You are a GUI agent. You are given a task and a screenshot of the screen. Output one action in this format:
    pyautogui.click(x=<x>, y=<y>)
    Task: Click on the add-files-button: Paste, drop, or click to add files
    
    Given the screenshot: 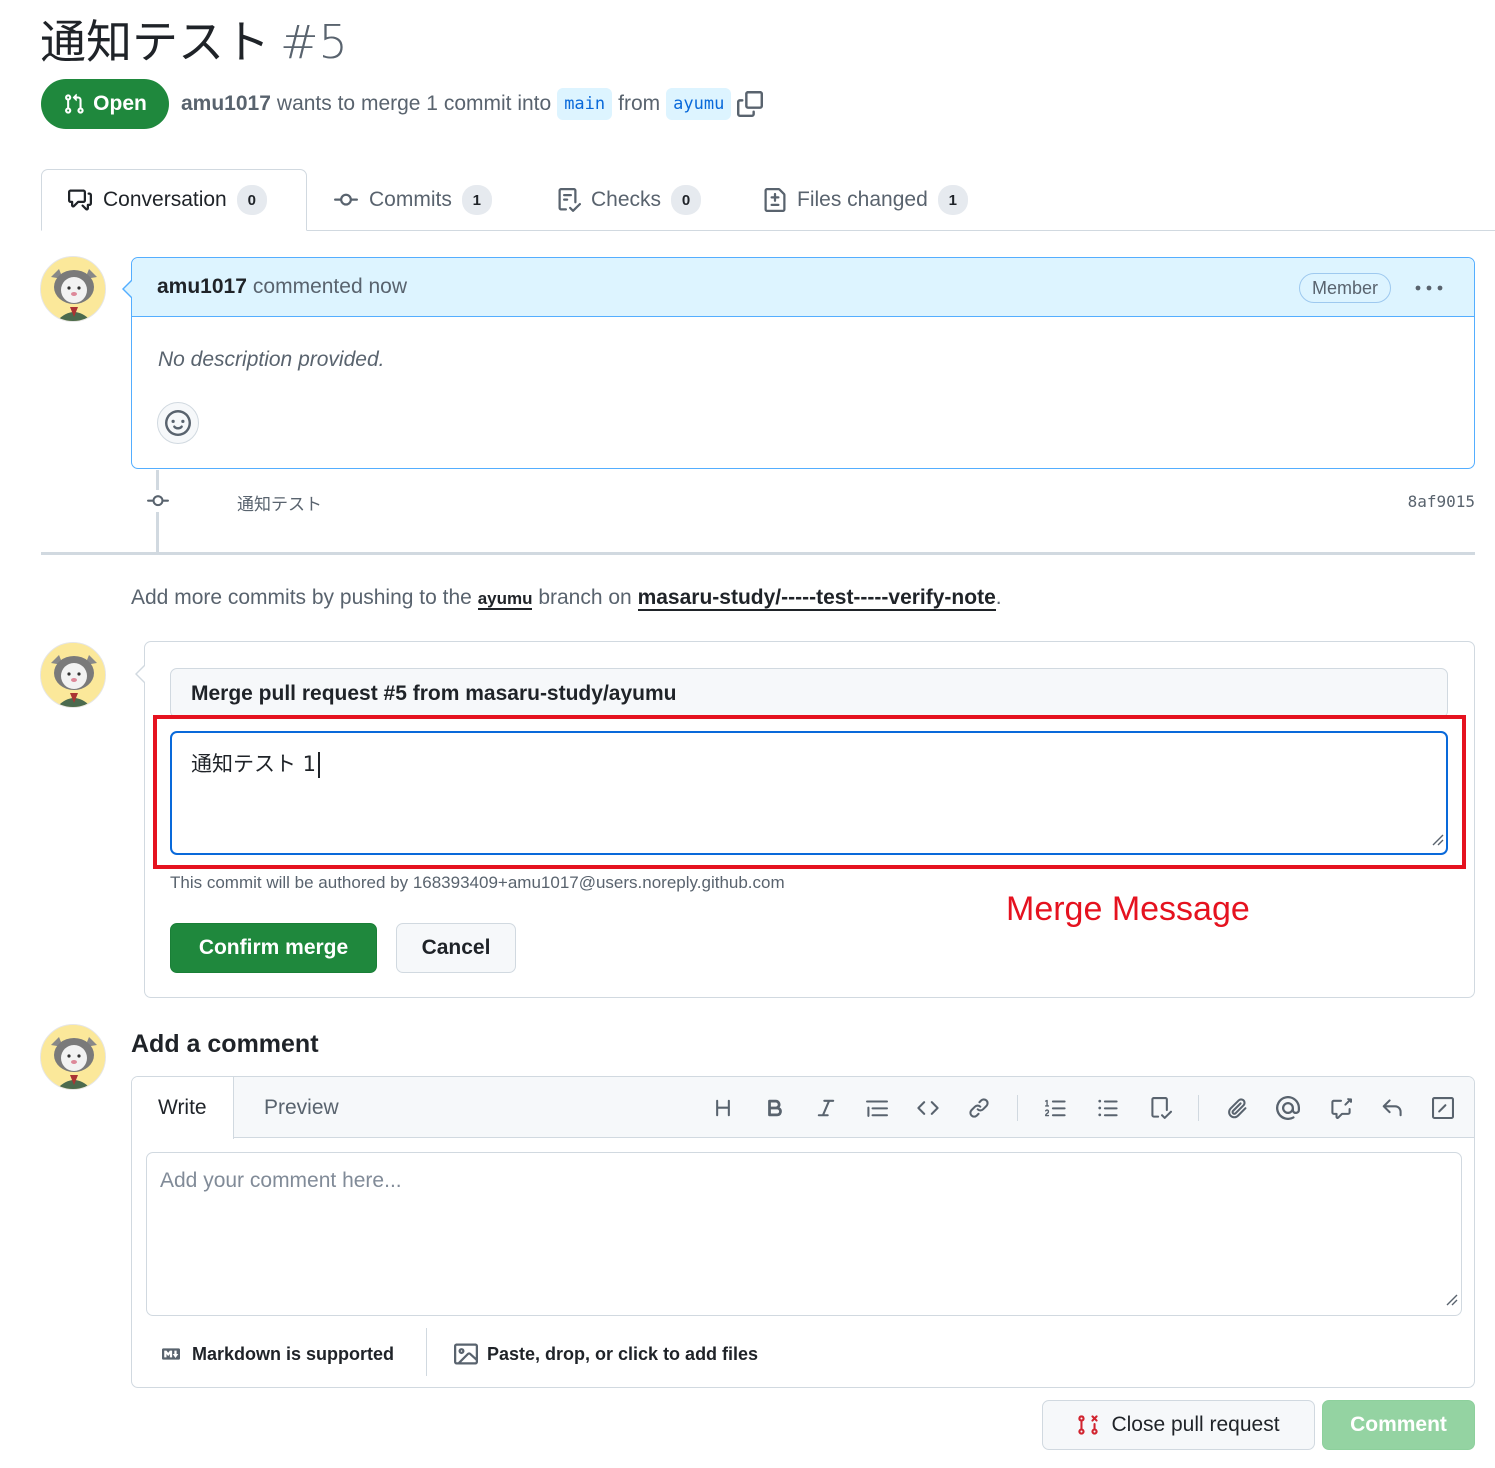 What is the action you would take?
    pyautogui.click(x=605, y=1354)
    